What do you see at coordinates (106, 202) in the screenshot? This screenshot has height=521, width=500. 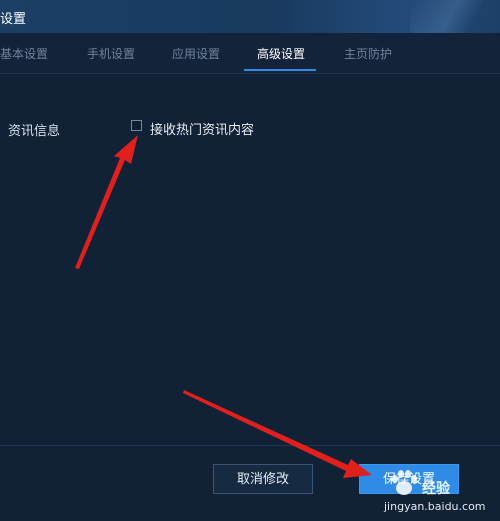 I see `red-arrow-to-checkbox` at bounding box center [106, 202].